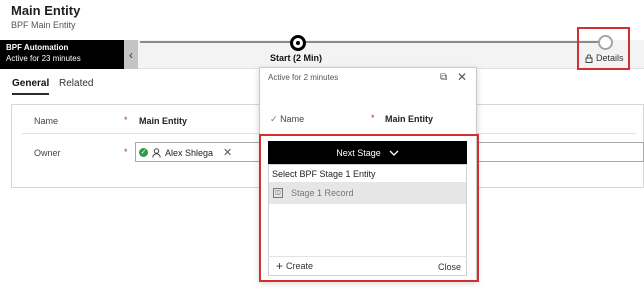  What do you see at coordinates (274, 119) in the screenshot?
I see `checkmark-icon: ✓` at bounding box center [274, 119].